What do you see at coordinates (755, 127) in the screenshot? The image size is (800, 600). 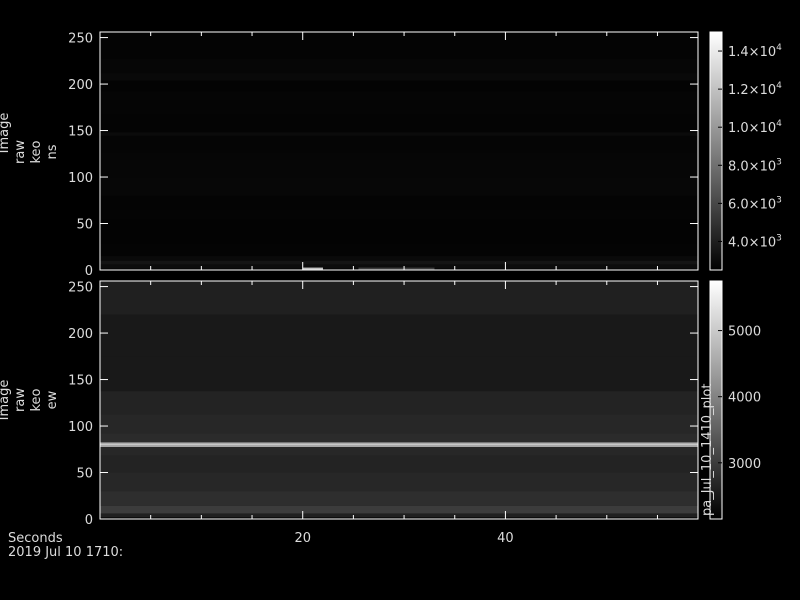 I see `ns-colorbar-tick-label: 1.0×104` at bounding box center [755, 127].